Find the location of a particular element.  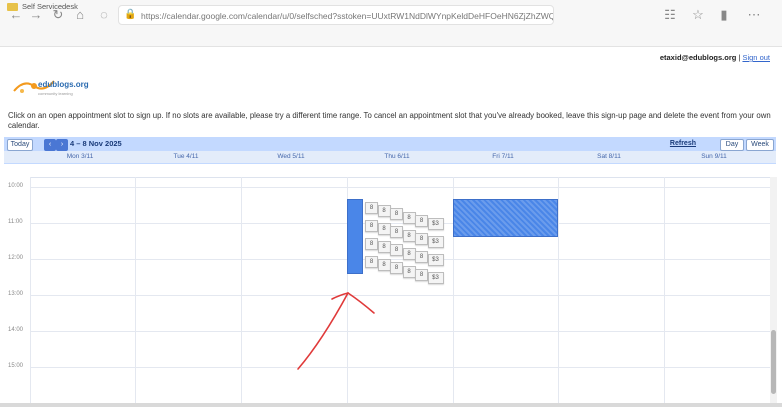

time-label: 15:00 is located at coordinates (16, 366).